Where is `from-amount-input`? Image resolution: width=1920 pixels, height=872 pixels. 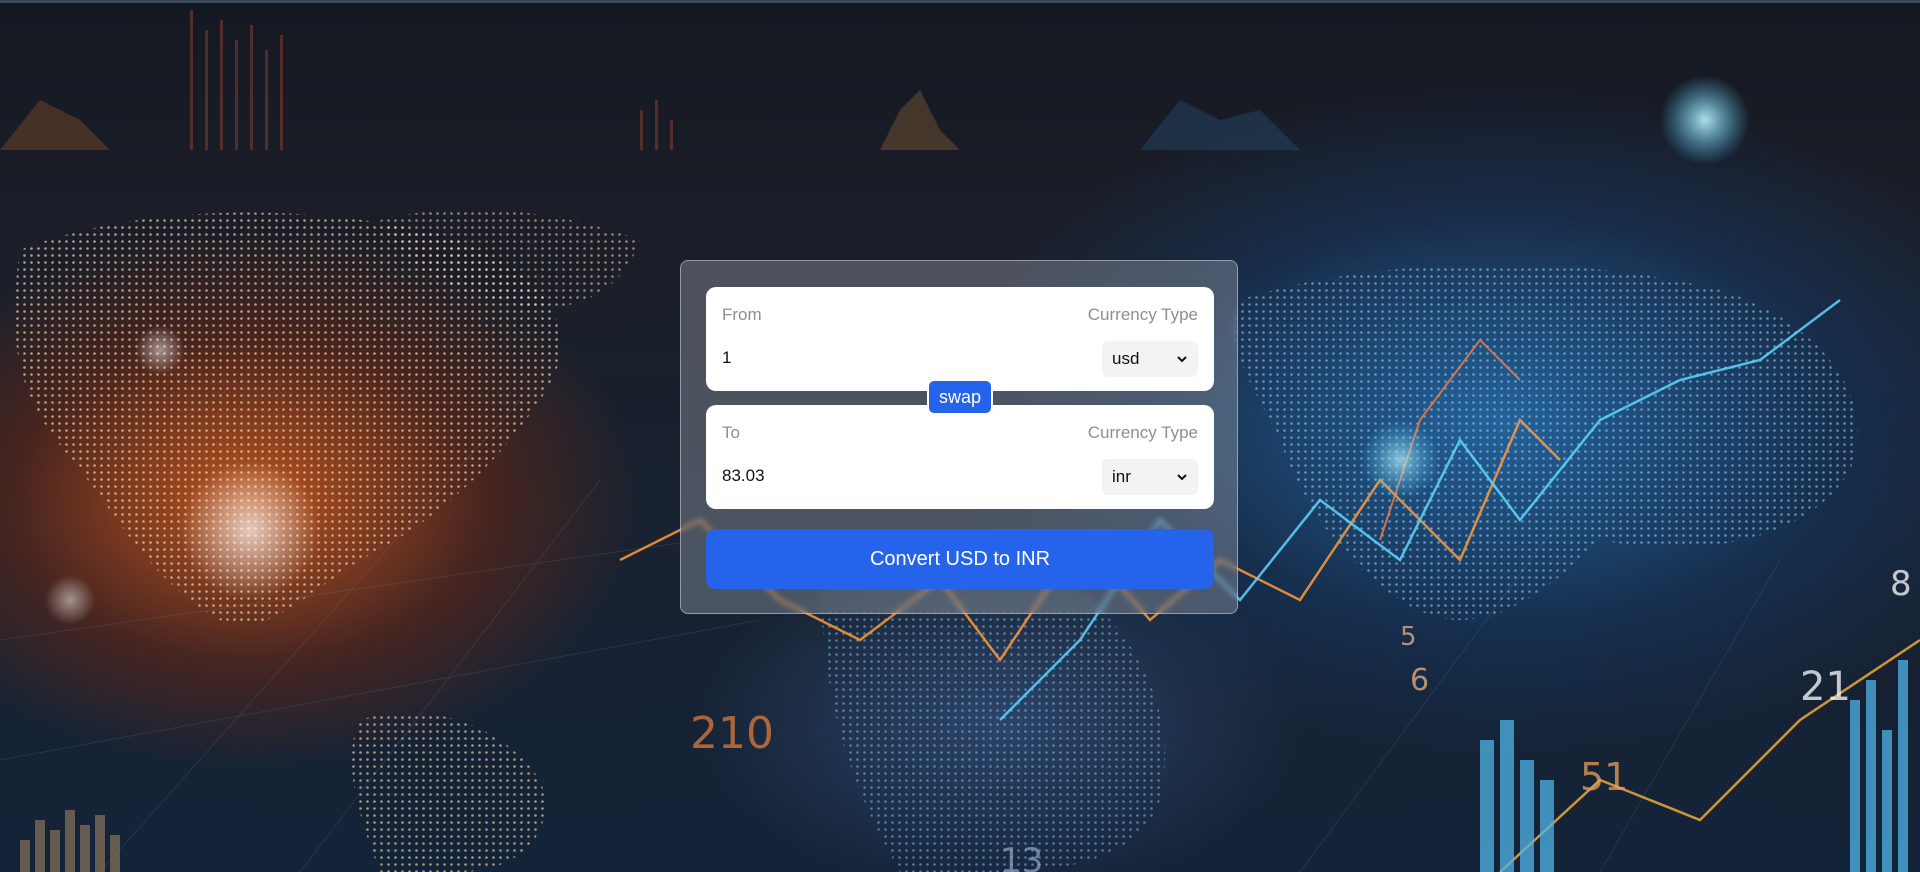 from-amount-input is located at coordinates (882, 358).